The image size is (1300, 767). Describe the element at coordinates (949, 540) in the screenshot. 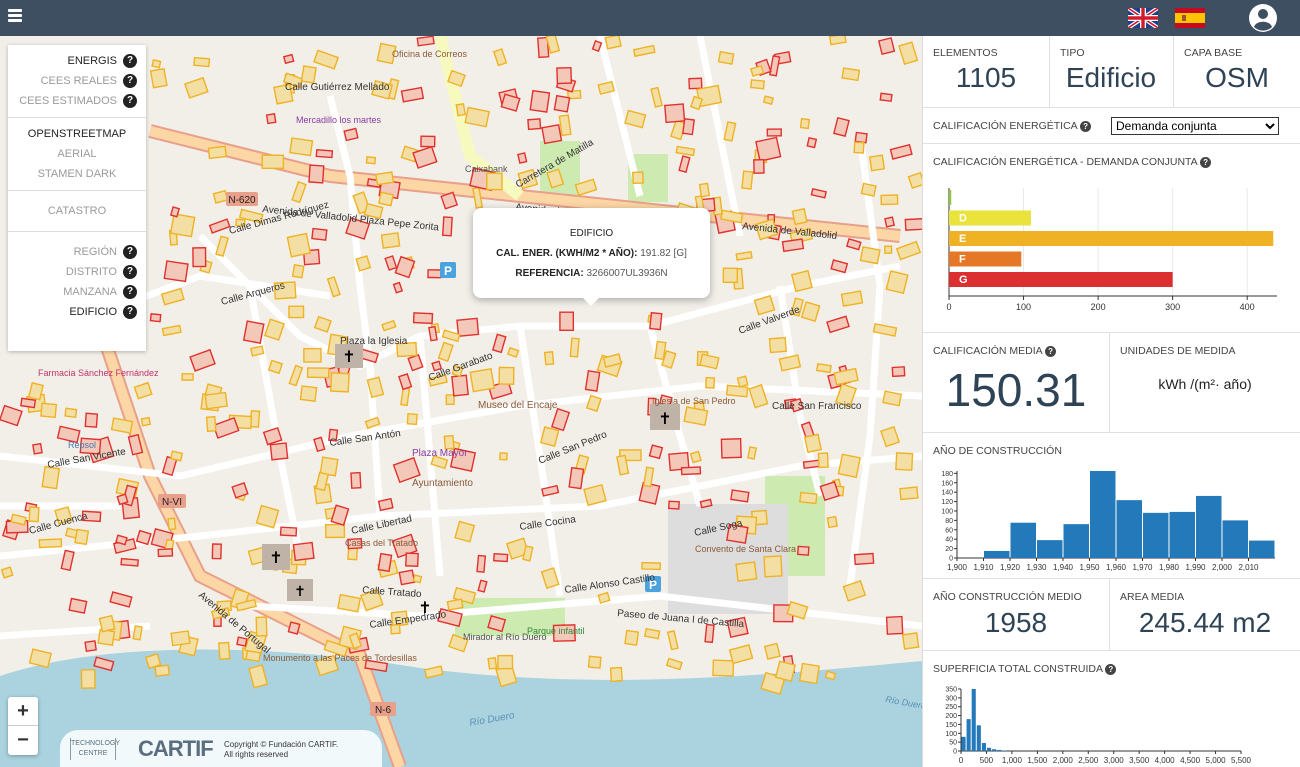

I see `y-tick-label: 40` at that location.